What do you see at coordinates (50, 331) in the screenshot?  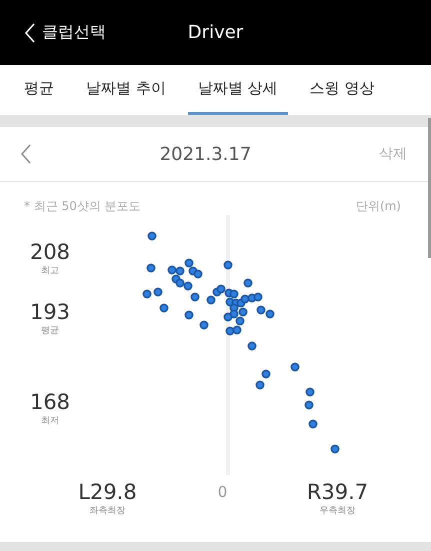 I see `distance-caption: 평균` at bounding box center [50, 331].